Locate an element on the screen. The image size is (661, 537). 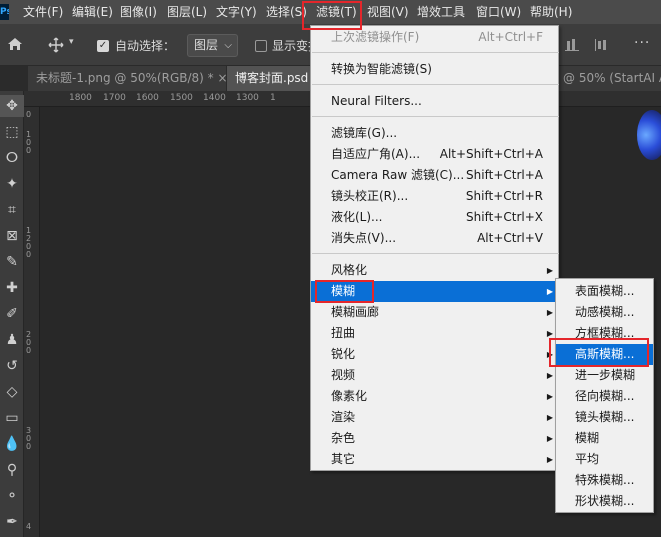
ruler-label: 1300 is located at coordinates (247, 98).